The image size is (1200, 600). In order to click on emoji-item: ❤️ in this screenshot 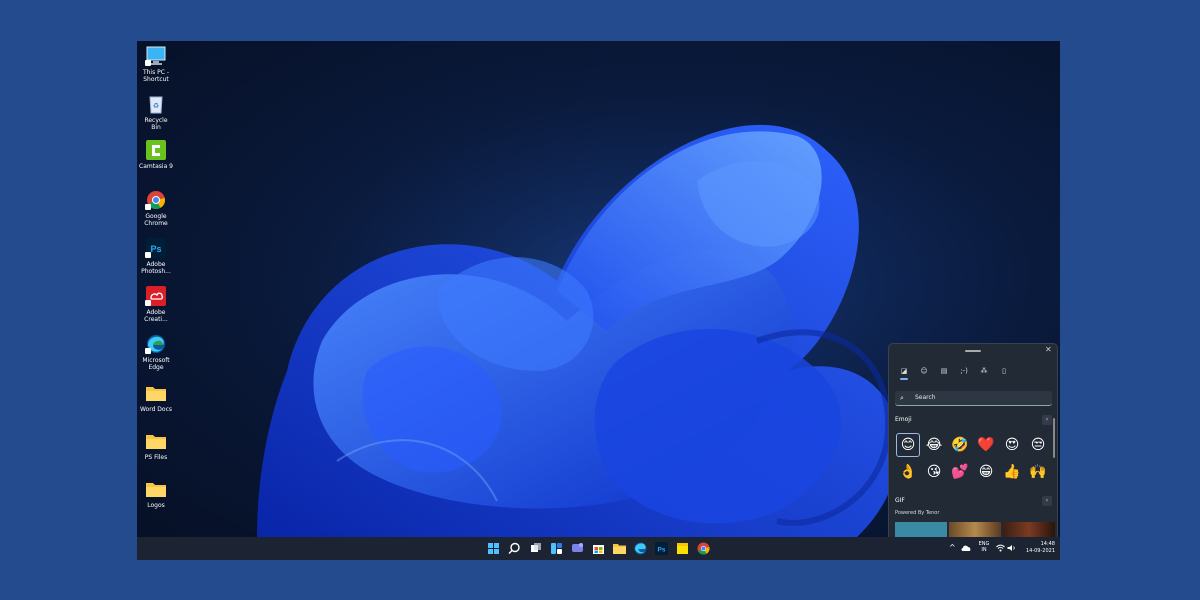, I will do `click(986, 445)`.